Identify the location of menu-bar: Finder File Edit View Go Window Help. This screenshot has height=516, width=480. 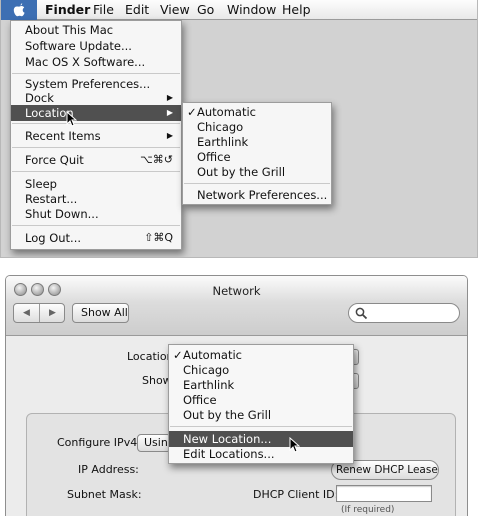
(239, 10).